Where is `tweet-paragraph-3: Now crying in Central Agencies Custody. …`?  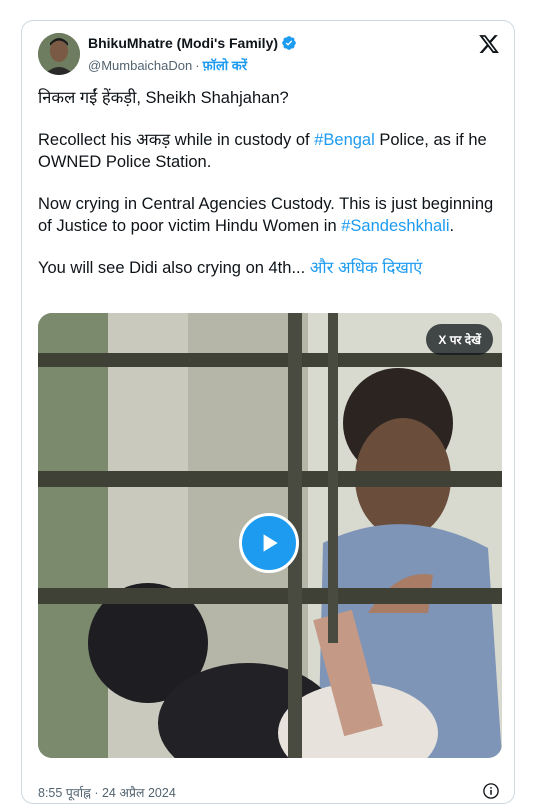
tweet-paragraph-3: Now crying in Central Agencies Custody. … is located at coordinates (270, 215).